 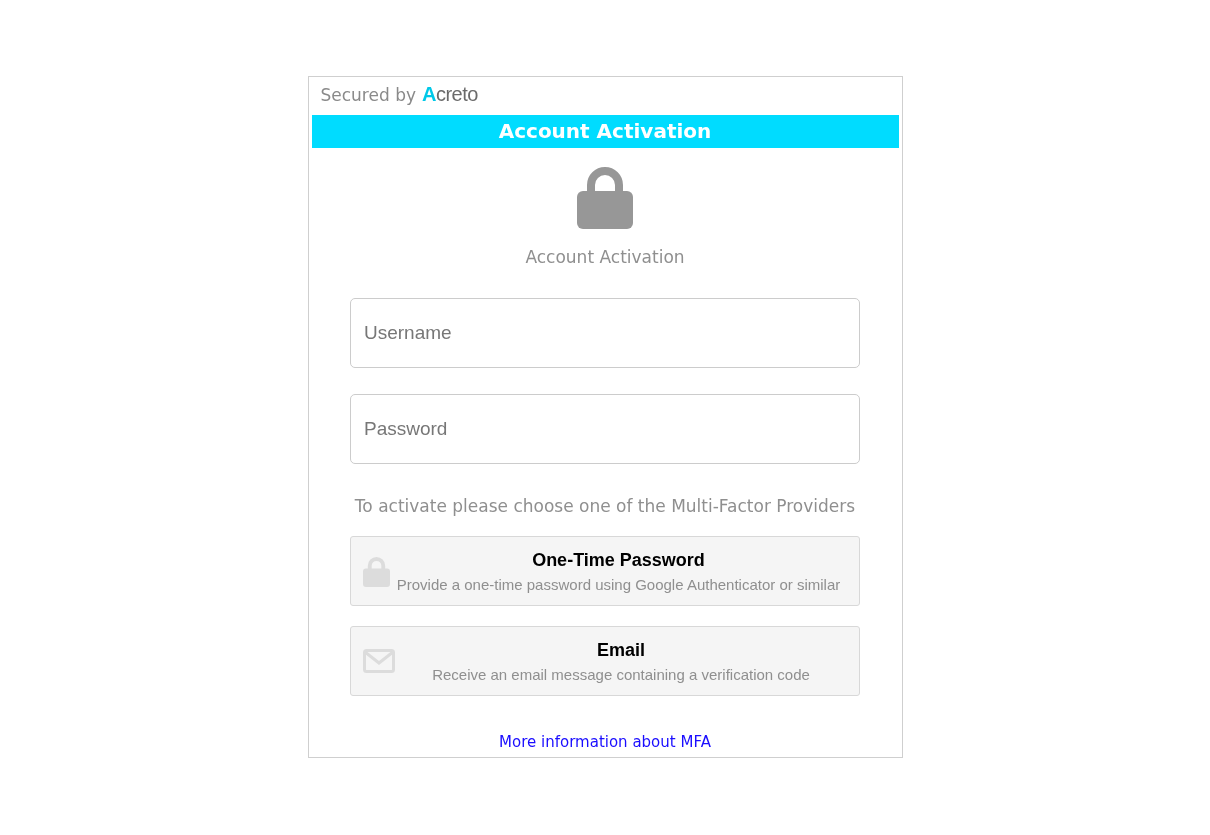 I want to click on provider-option: Email Receive an email message containing a verification code, so click(x=605, y=661).